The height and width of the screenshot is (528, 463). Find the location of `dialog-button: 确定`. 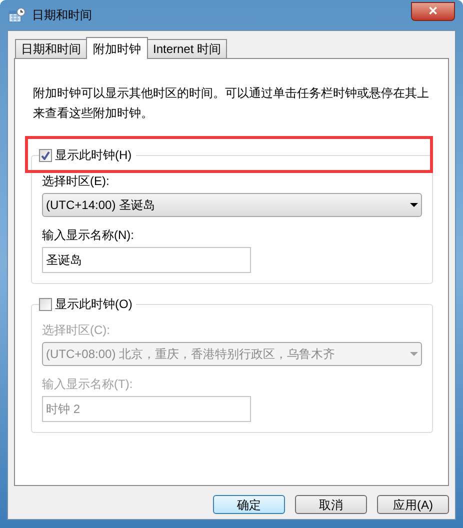

dialog-button: 确定 is located at coordinates (249, 504).